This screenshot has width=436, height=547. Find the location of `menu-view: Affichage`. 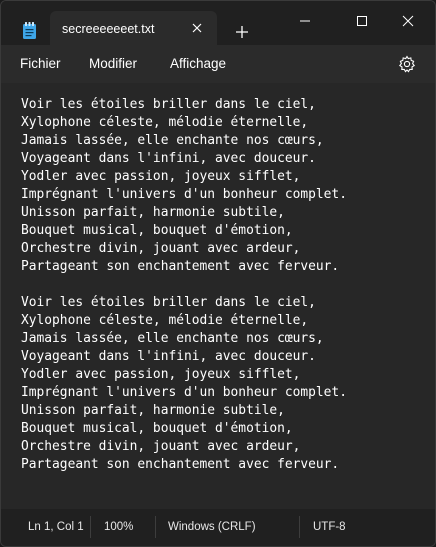

menu-view: Affichage is located at coordinates (198, 63).